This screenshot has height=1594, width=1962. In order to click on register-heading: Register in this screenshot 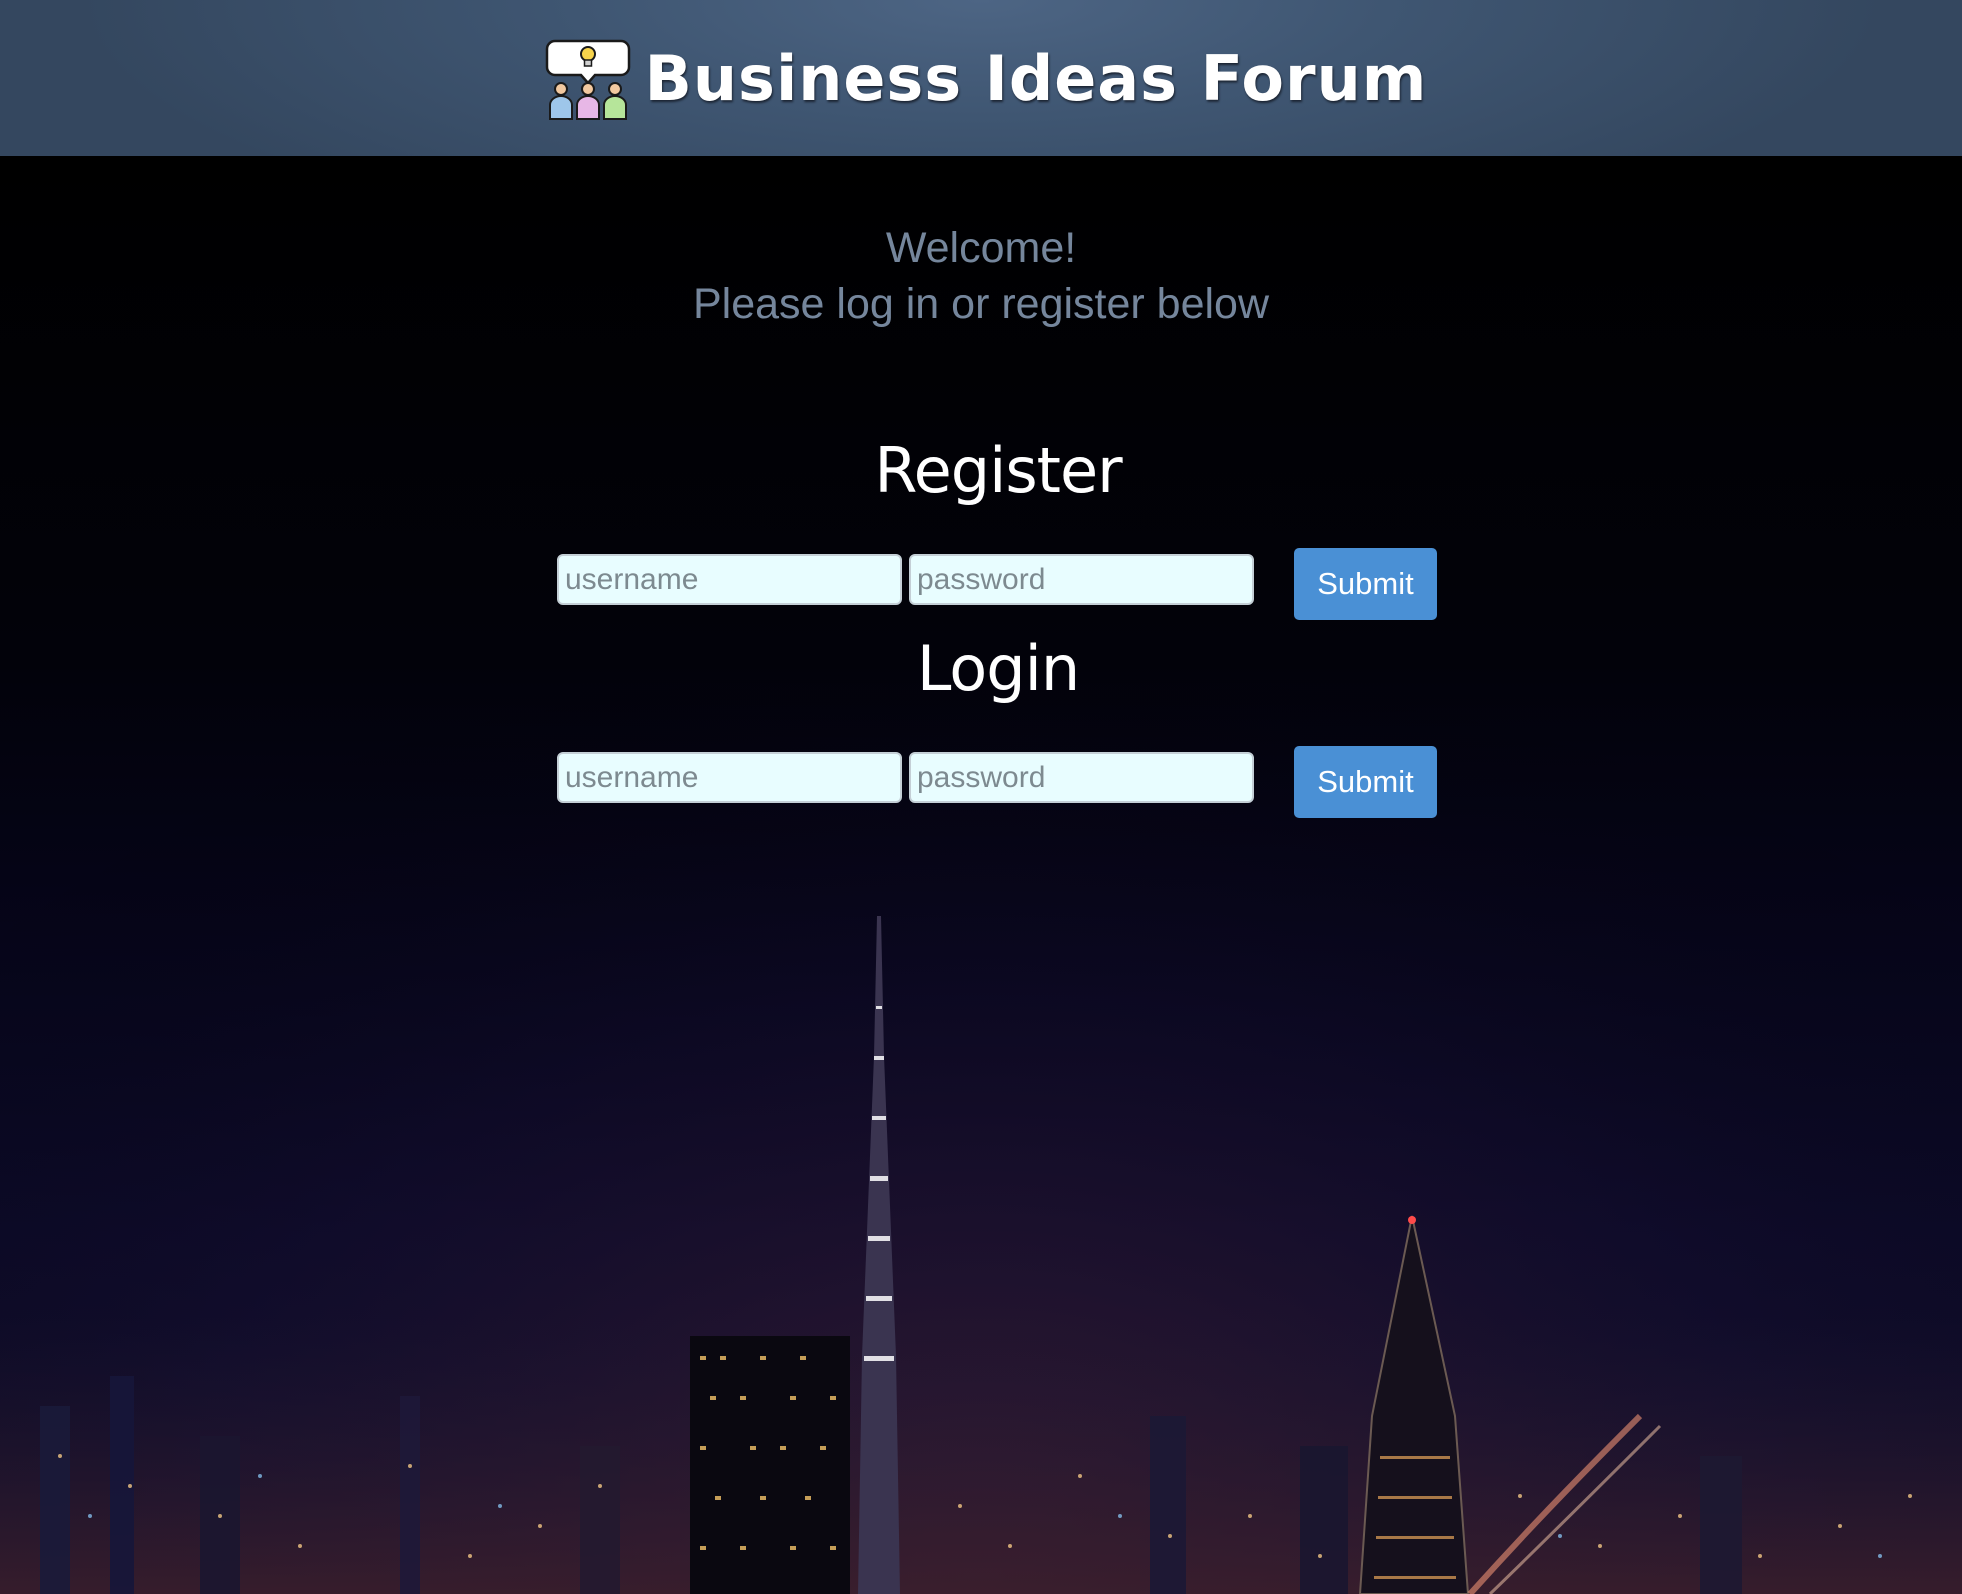, I will do `click(998, 470)`.